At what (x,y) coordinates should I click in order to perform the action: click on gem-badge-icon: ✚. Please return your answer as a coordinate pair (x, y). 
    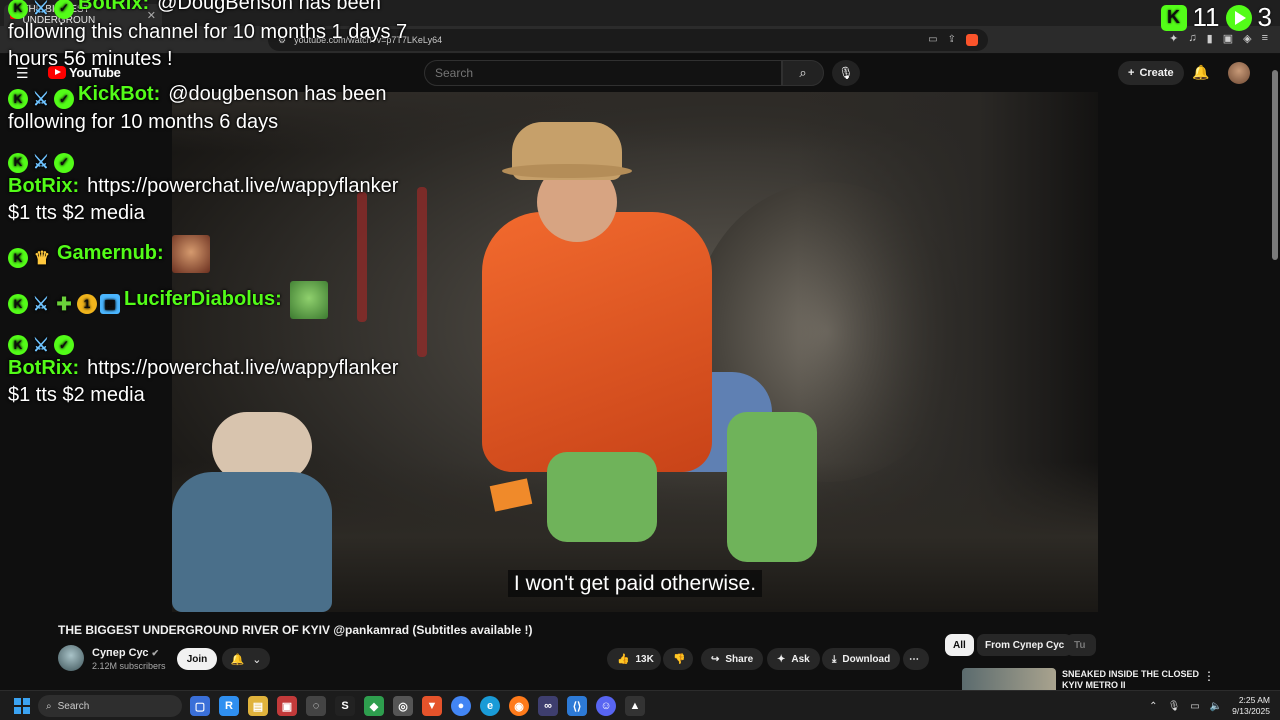
    Looking at the image, I should click on (64, 303).